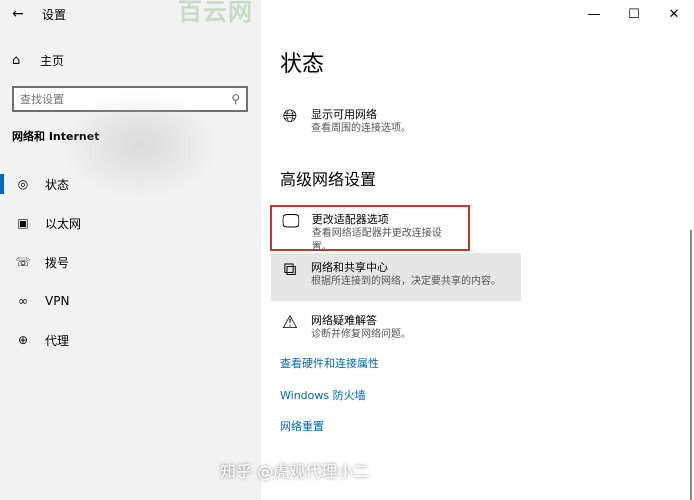 The width and height of the screenshot is (694, 500). Describe the element at coordinates (235, 99) in the screenshot. I see `search-icon: ⚲` at that location.